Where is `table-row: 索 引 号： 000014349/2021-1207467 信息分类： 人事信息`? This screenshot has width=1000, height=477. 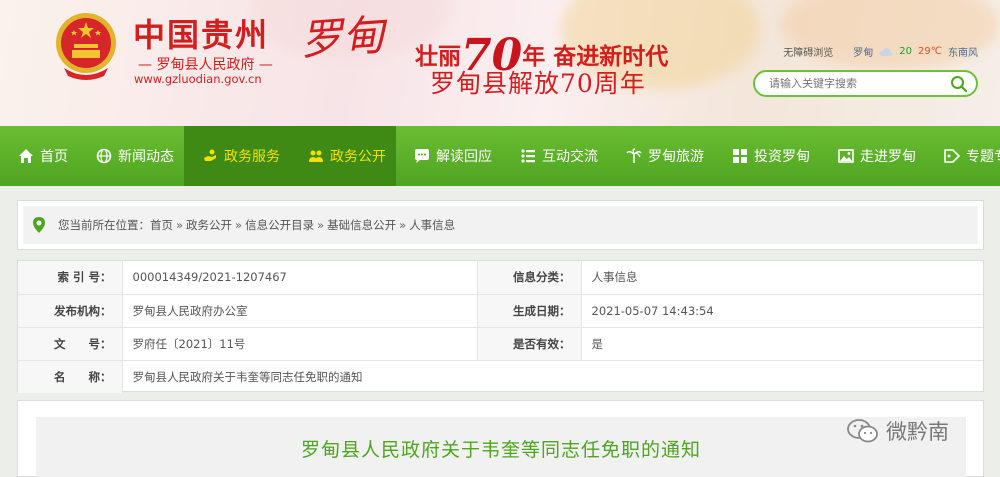
table-row: 索 引 号： 000014349/2021-1207467 信息分类： 人事信息 is located at coordinates (500, 278).